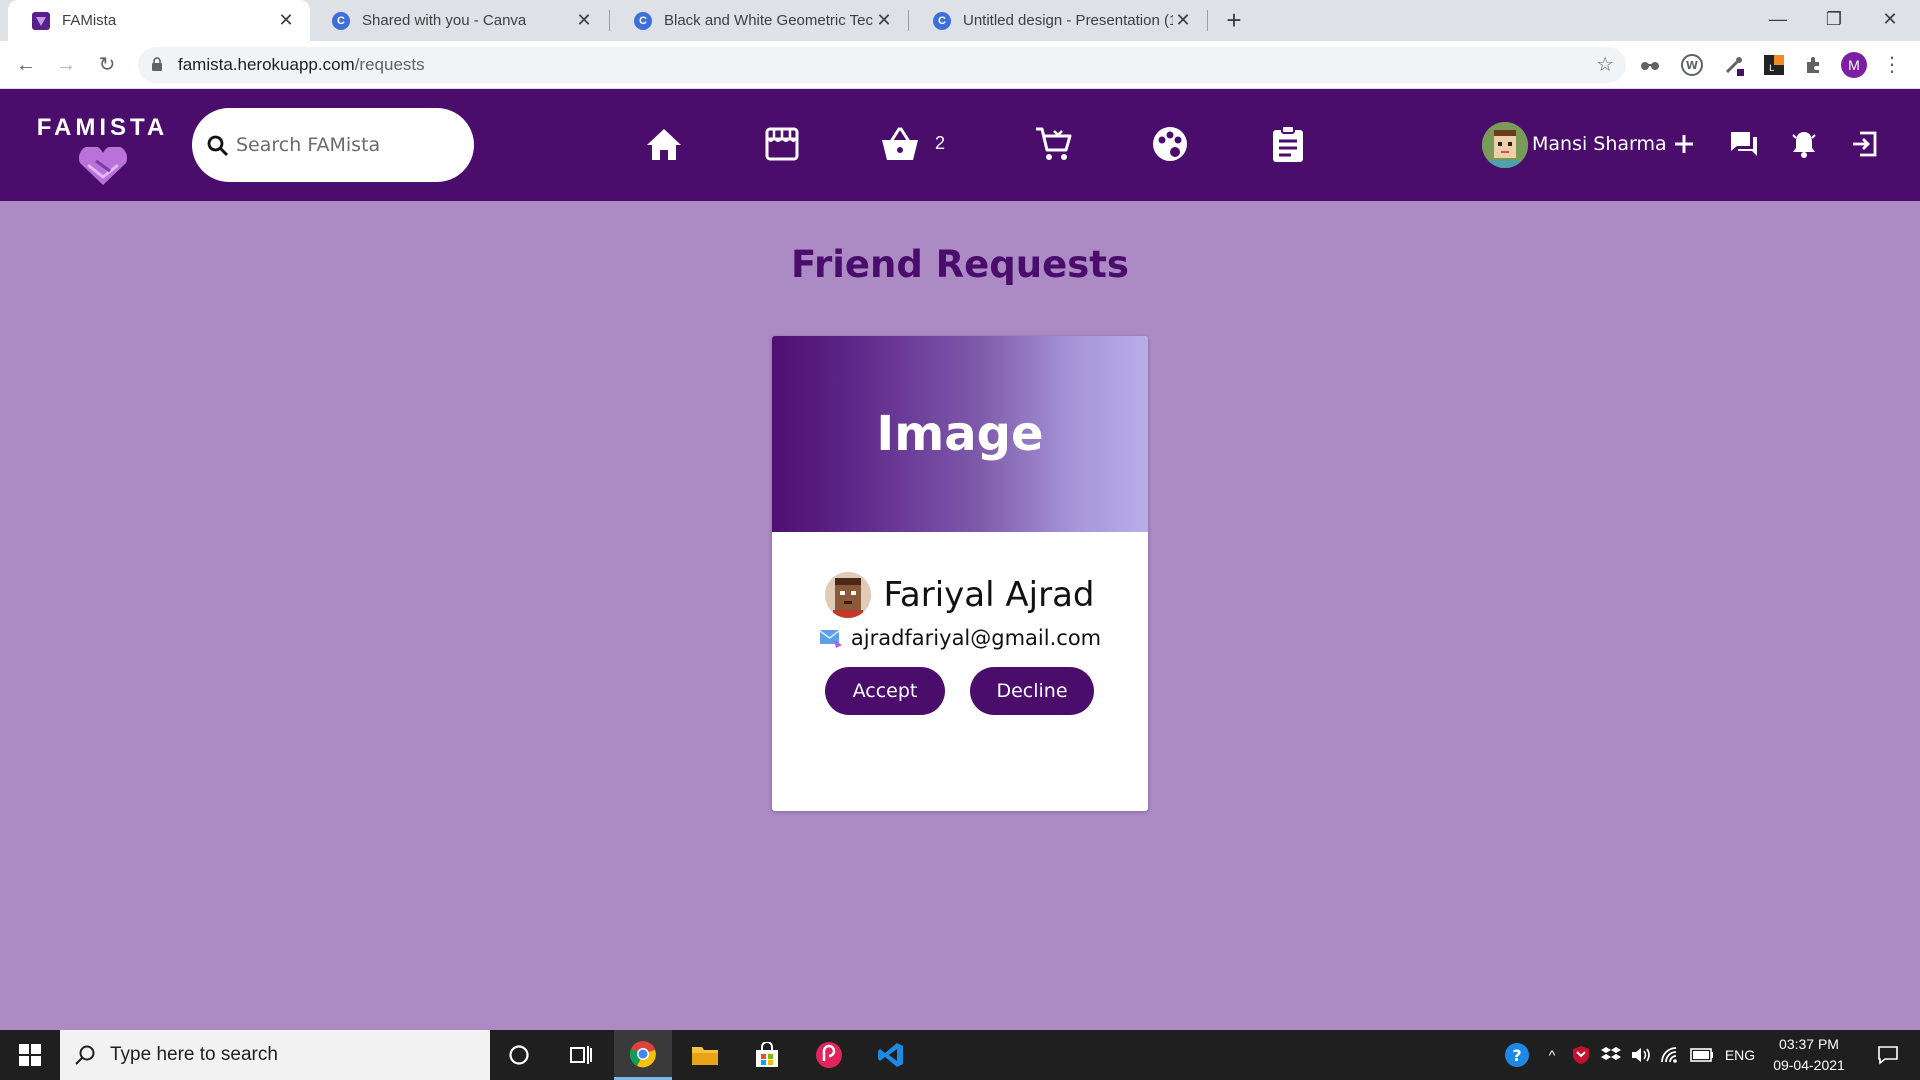  I want to click on tab-canva-untitled: C Untitled design - Presentation (1 ✕, so click(1058, 20).